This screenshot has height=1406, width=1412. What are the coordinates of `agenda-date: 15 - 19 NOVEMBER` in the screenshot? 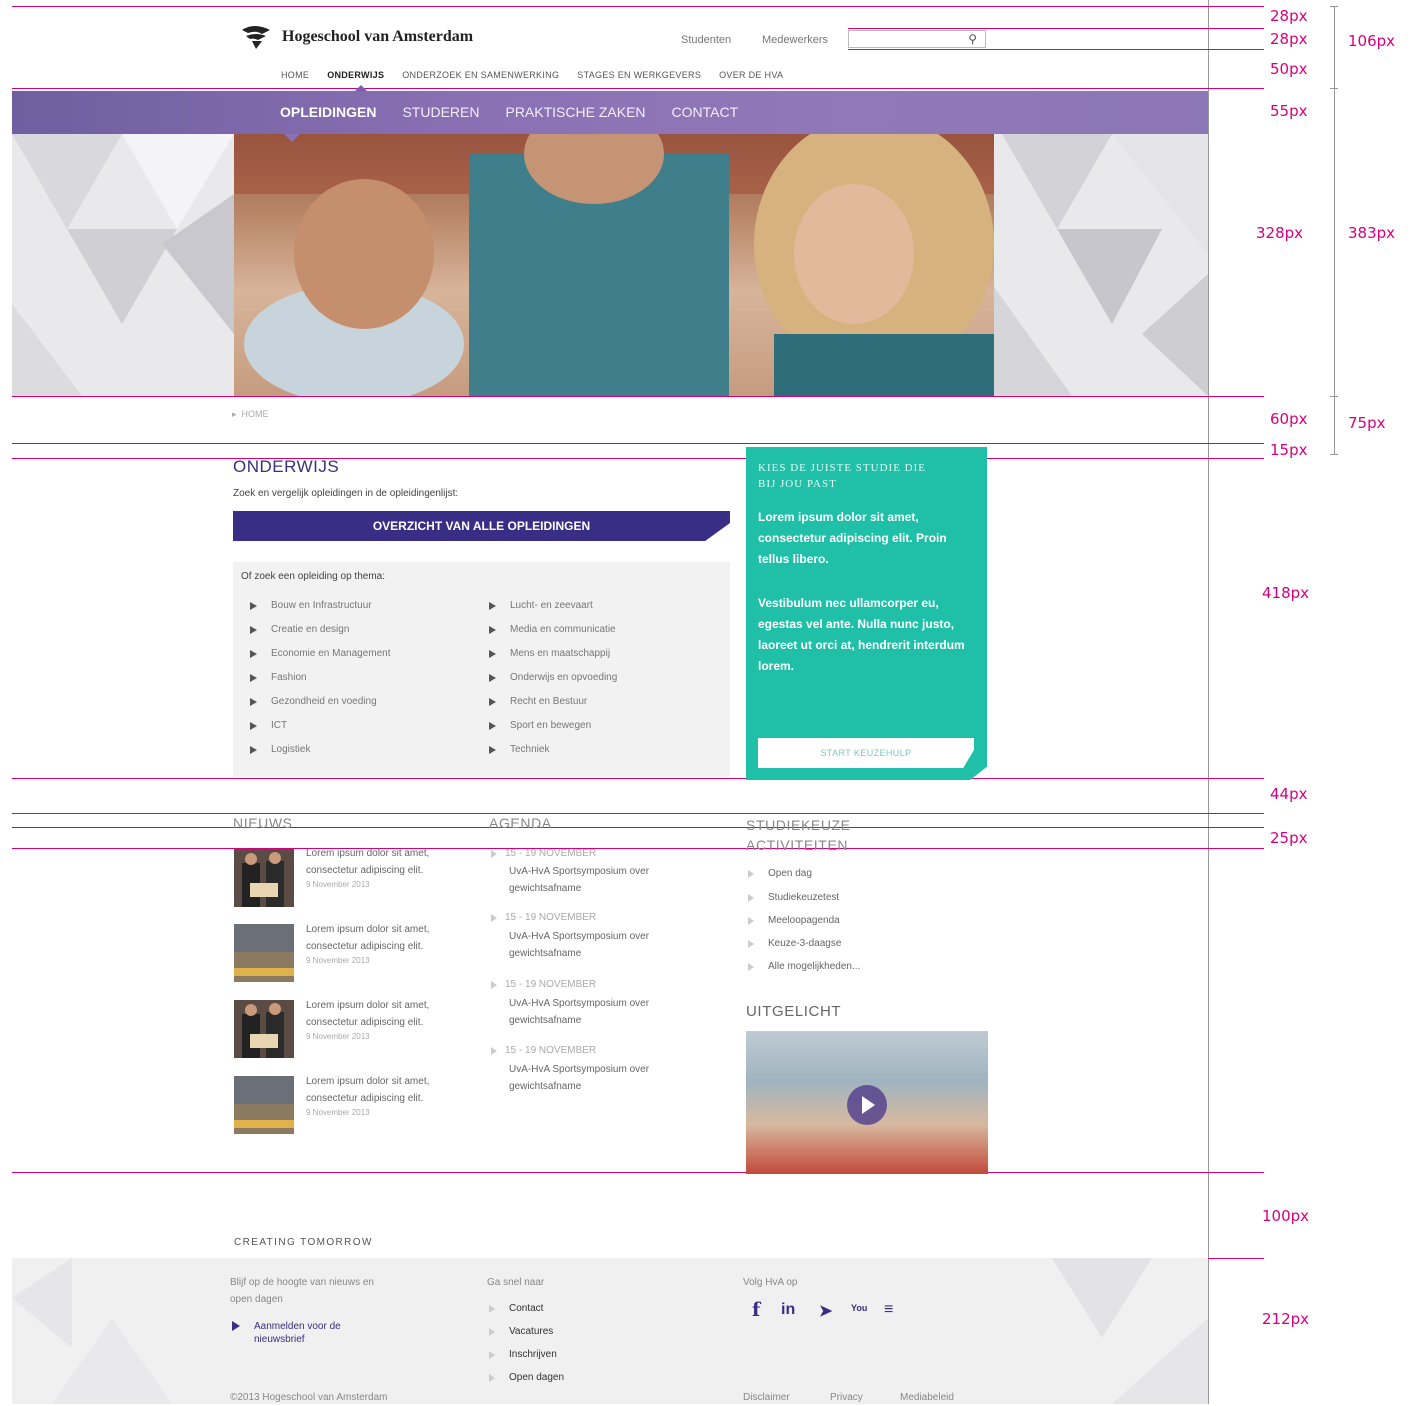 It's located at (543, 853).